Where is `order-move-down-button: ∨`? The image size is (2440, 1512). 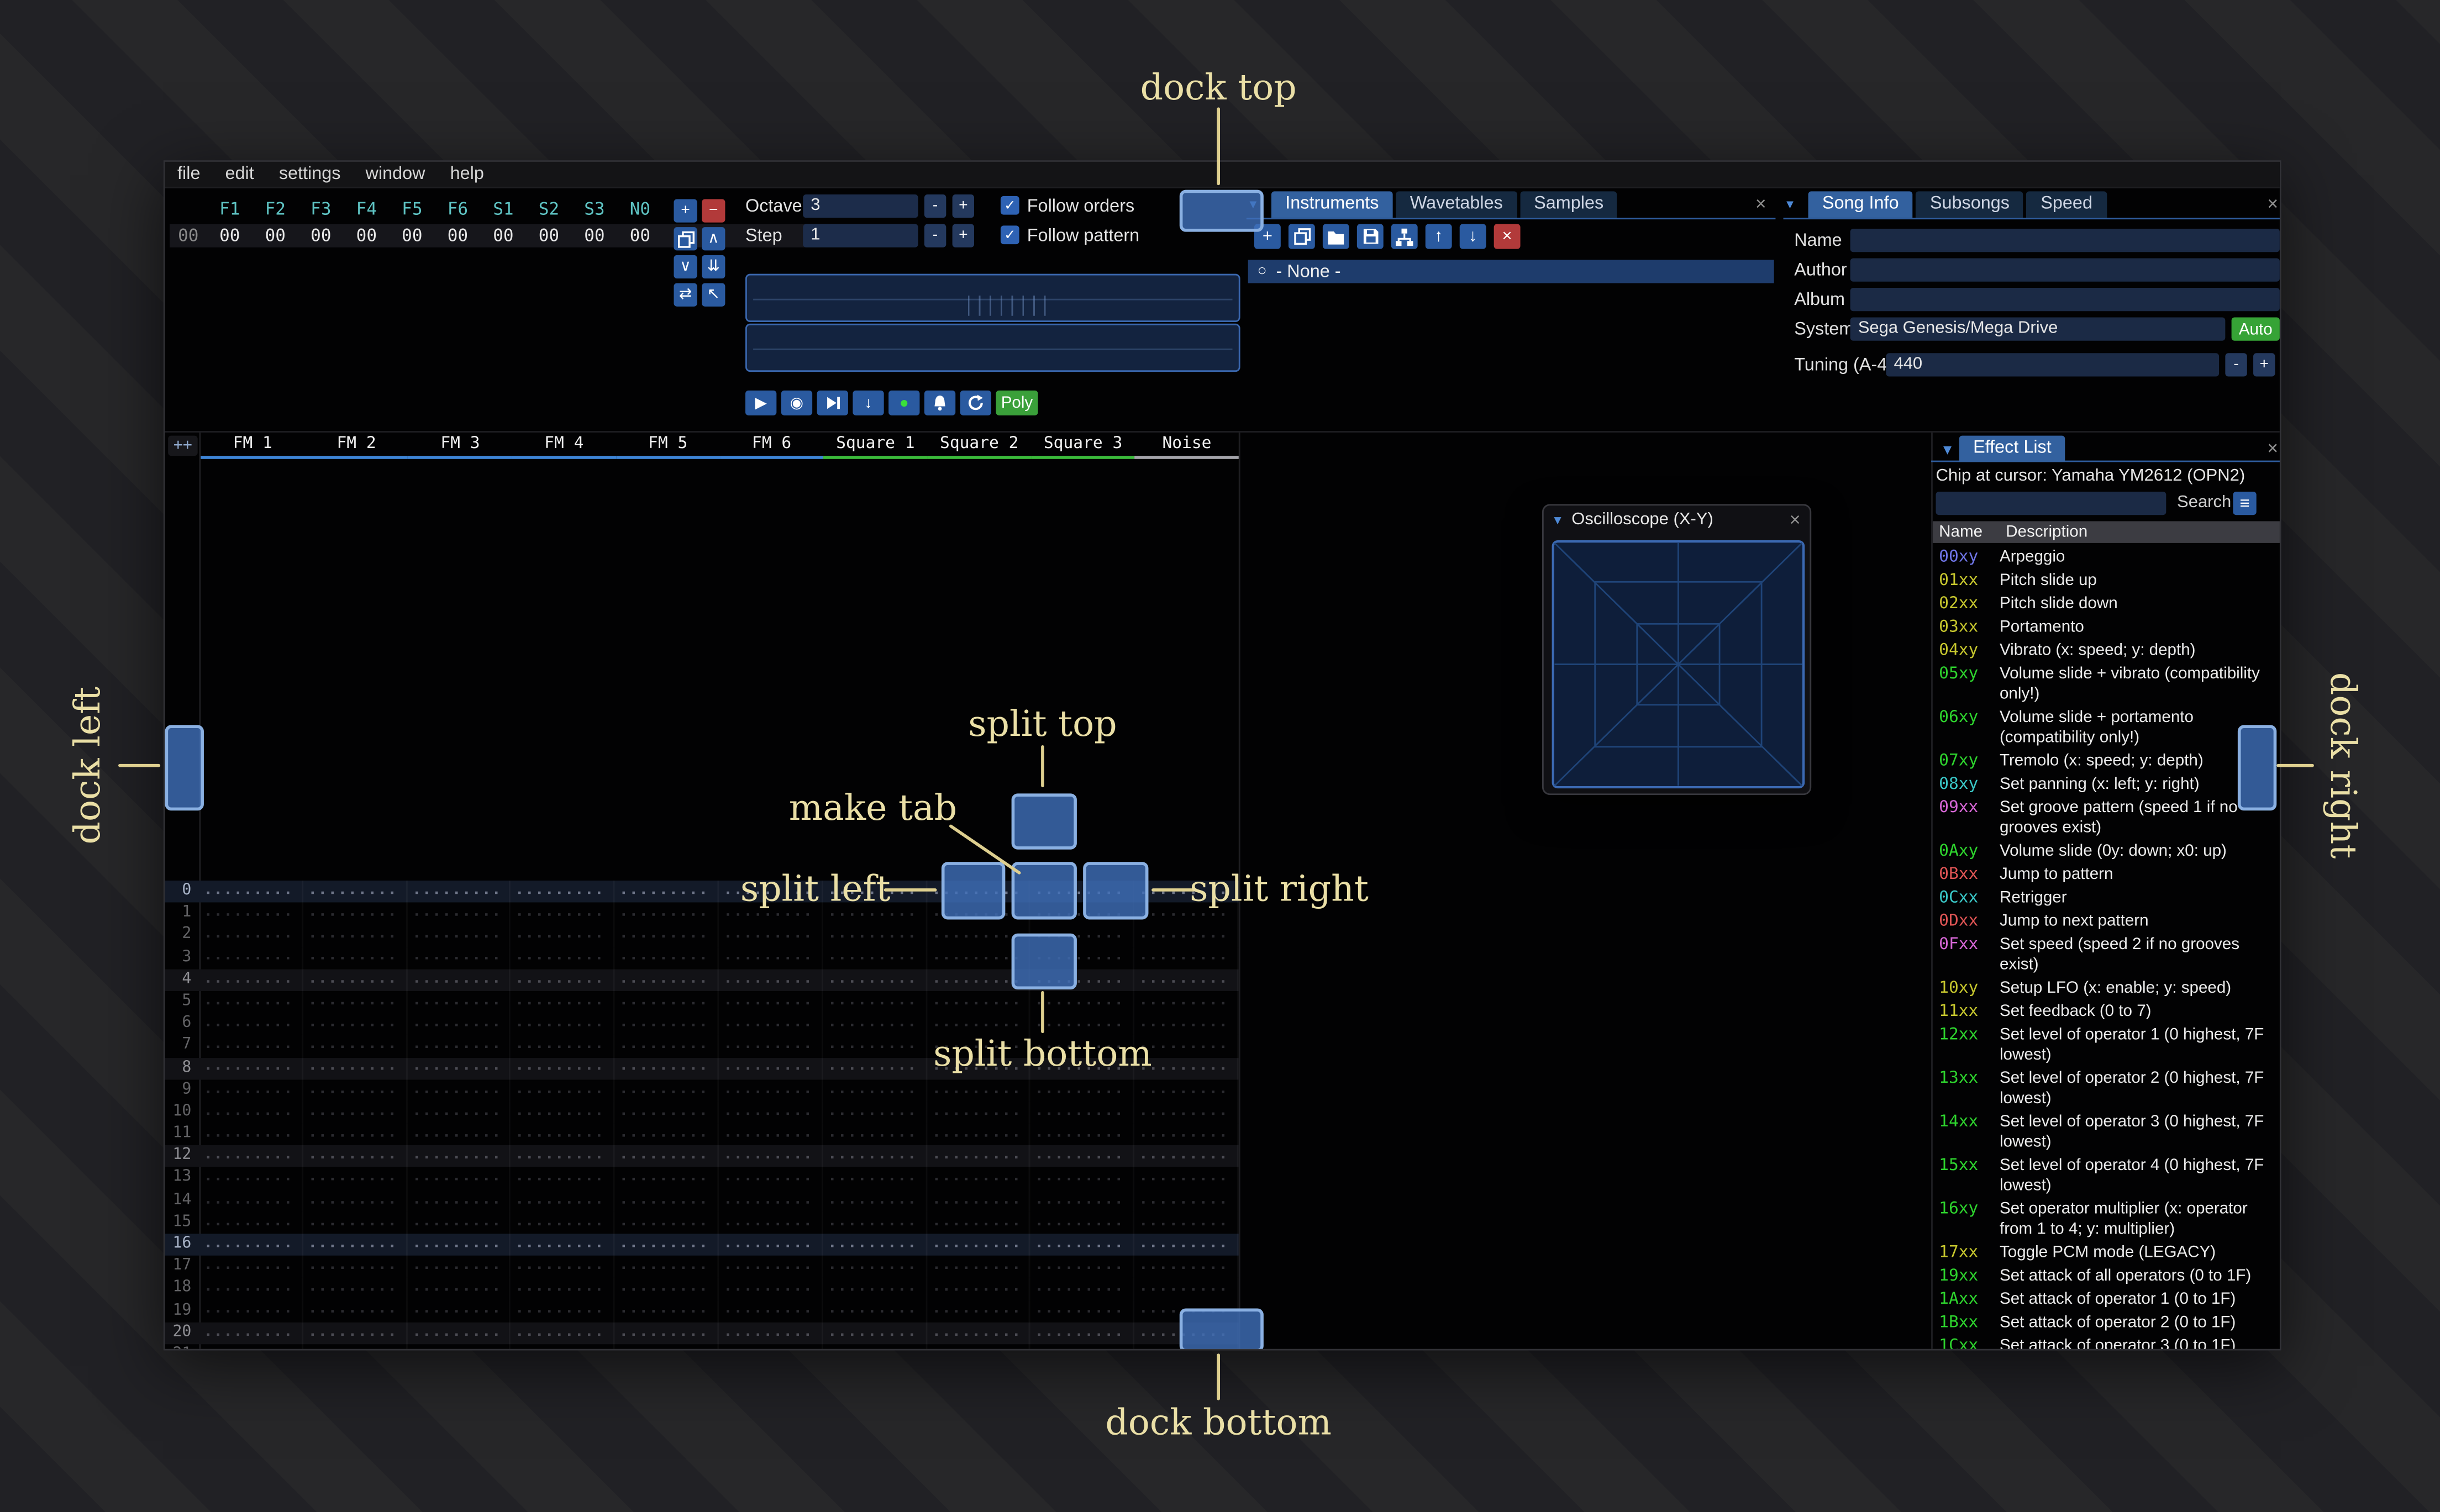 order-move-down-button: ∨ is located at coordinates (685, 267).